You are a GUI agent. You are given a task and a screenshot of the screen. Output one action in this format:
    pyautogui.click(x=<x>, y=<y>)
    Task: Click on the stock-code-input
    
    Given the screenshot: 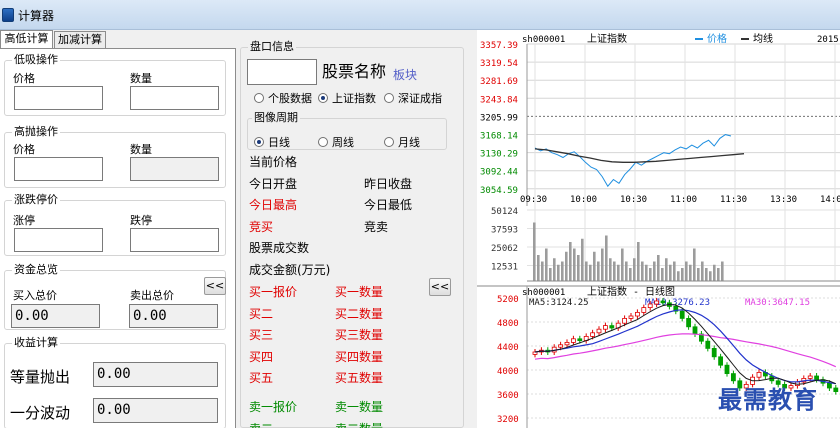 What is the action you would take?
    pyautogui.click(x=282, y=72)
    